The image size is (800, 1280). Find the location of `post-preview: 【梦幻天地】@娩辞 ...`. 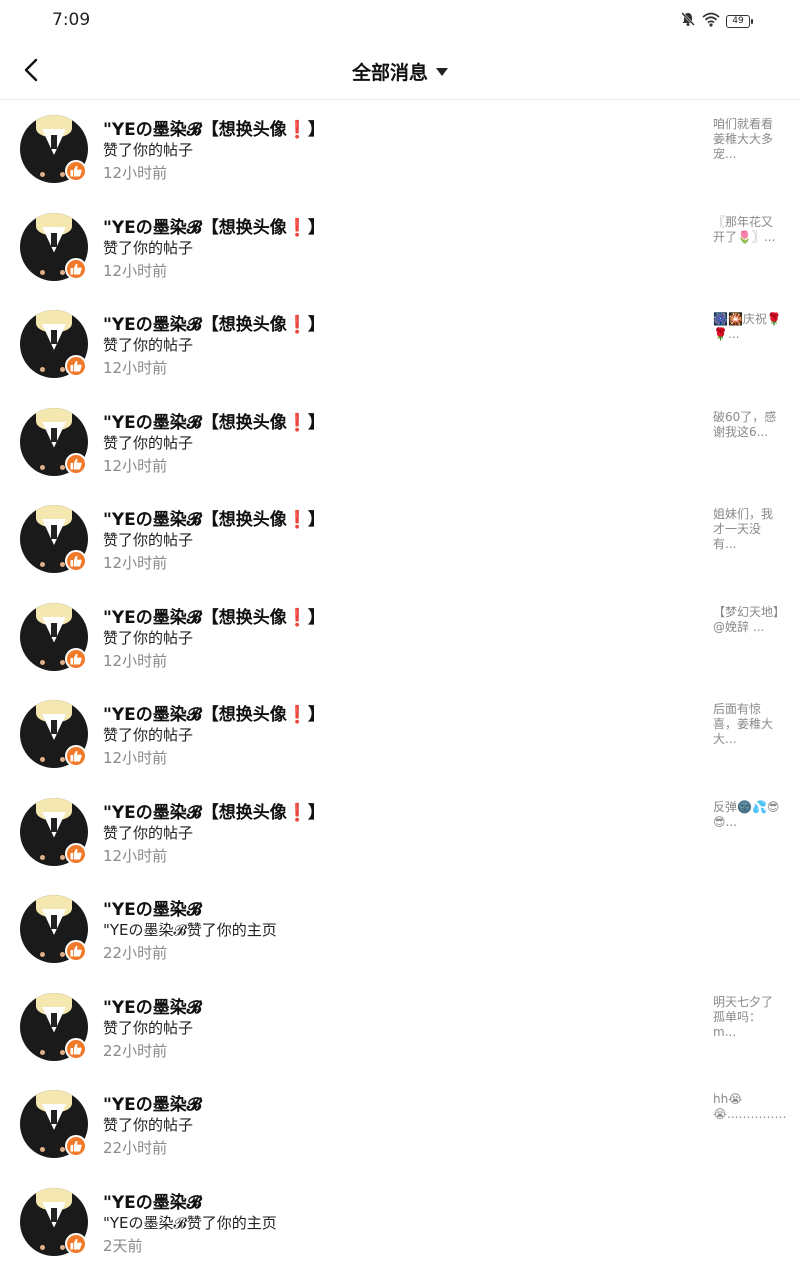

post-preview: 【梦幻天地】@娩辞 ... is located at coordinates (748, 620).